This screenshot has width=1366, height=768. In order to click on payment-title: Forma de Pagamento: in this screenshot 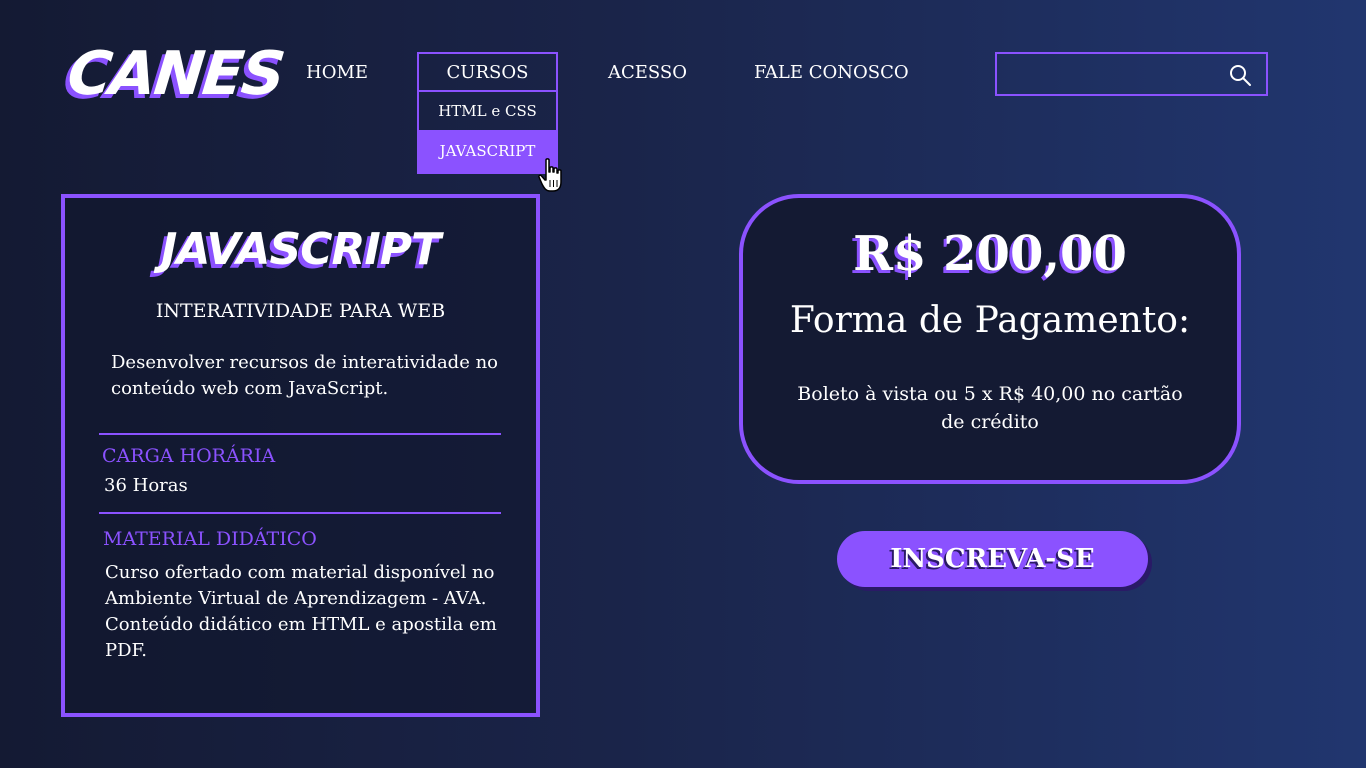, I will do `click(990, 320)`.